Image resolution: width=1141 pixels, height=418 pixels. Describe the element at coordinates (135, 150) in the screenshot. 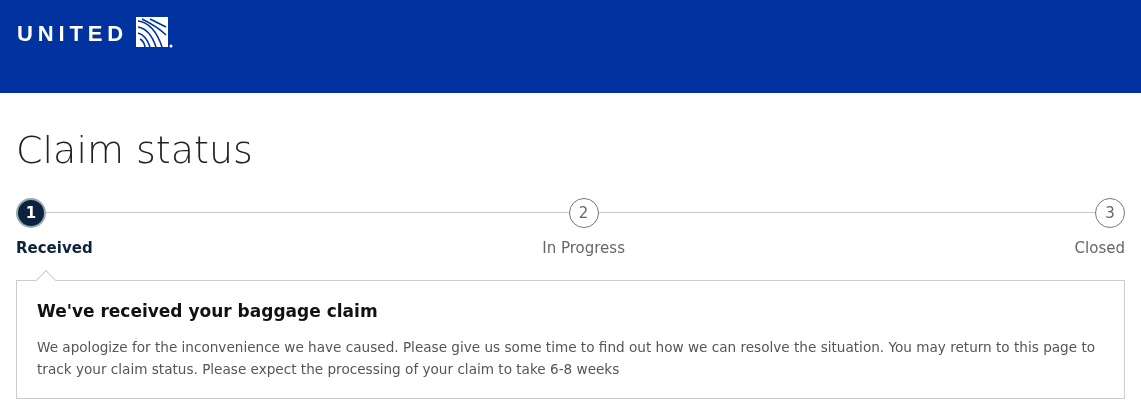

I see `page-title: Claim status` at that location.